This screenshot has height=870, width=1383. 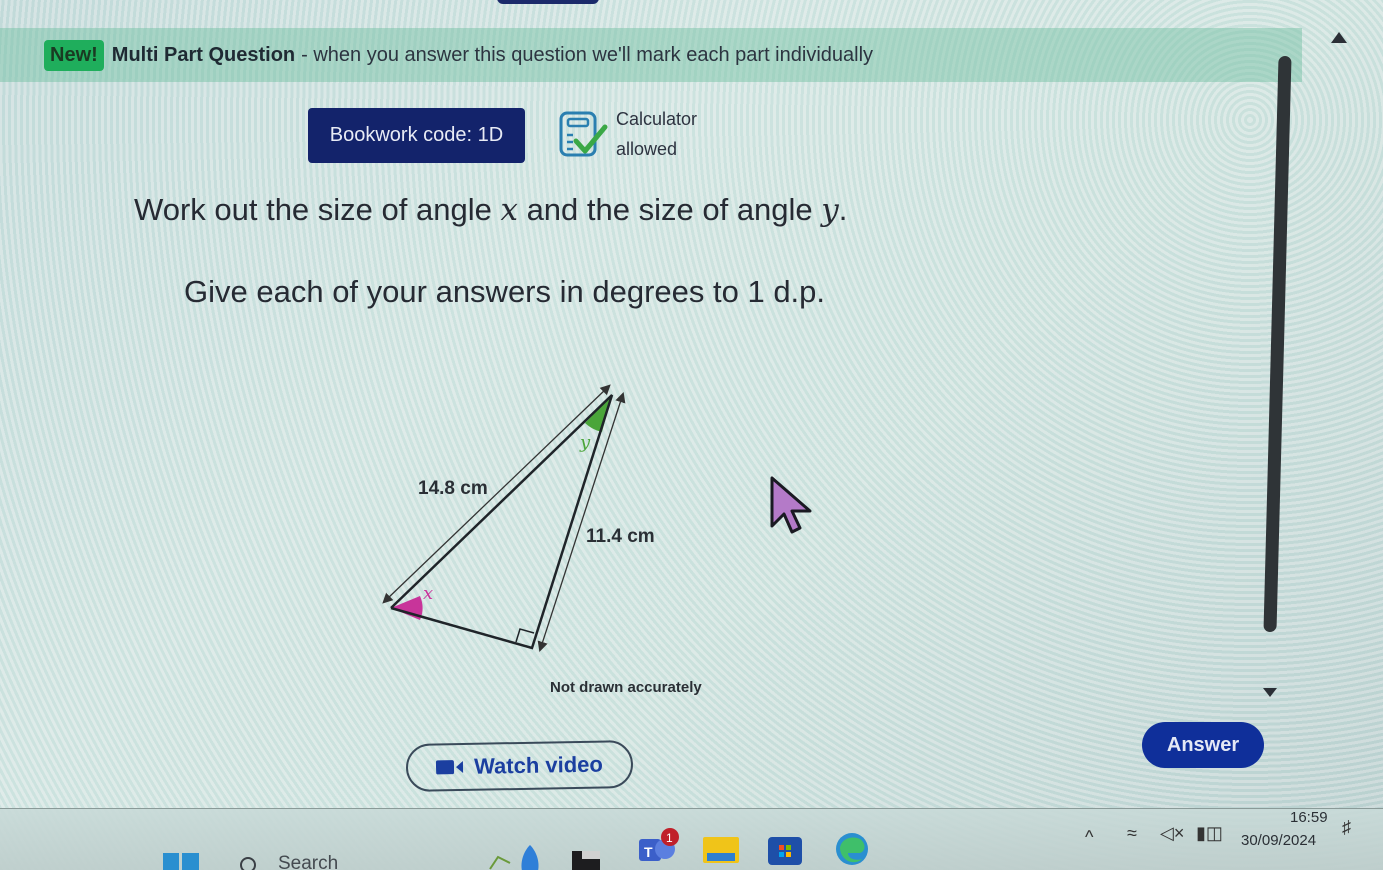 I want to click on variable-x: x, so click(x=509, y=210).